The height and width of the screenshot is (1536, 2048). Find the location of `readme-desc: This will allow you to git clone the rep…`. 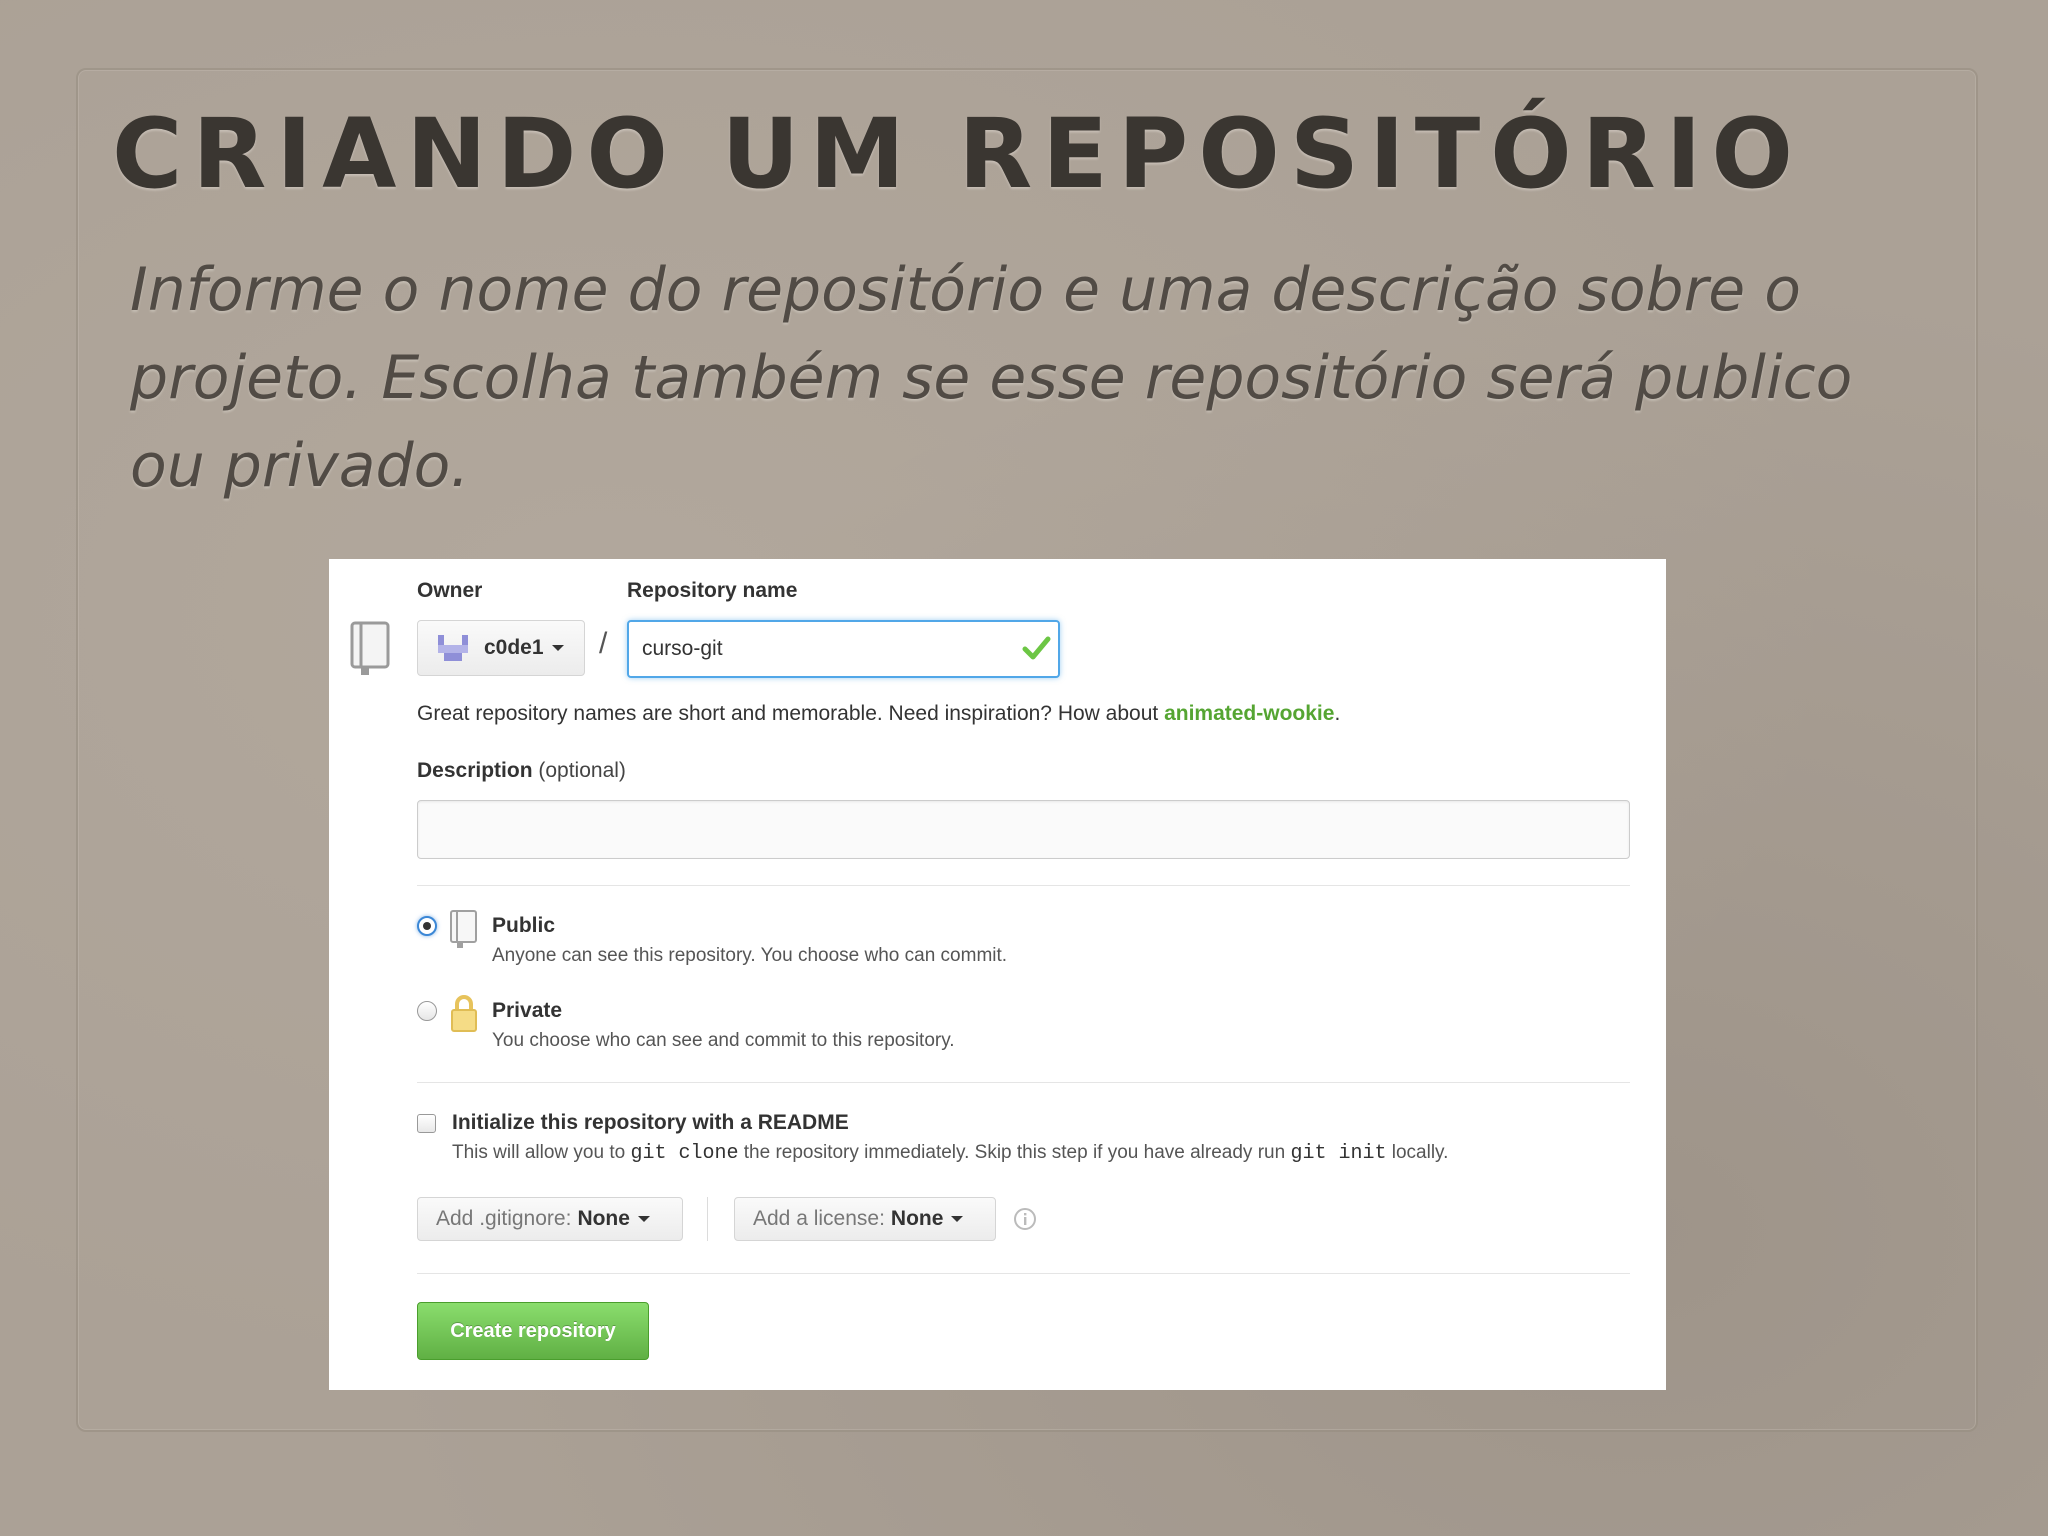

readme-desc: This will allow you to git clone the rep… is located at coordinates (950, 1153).